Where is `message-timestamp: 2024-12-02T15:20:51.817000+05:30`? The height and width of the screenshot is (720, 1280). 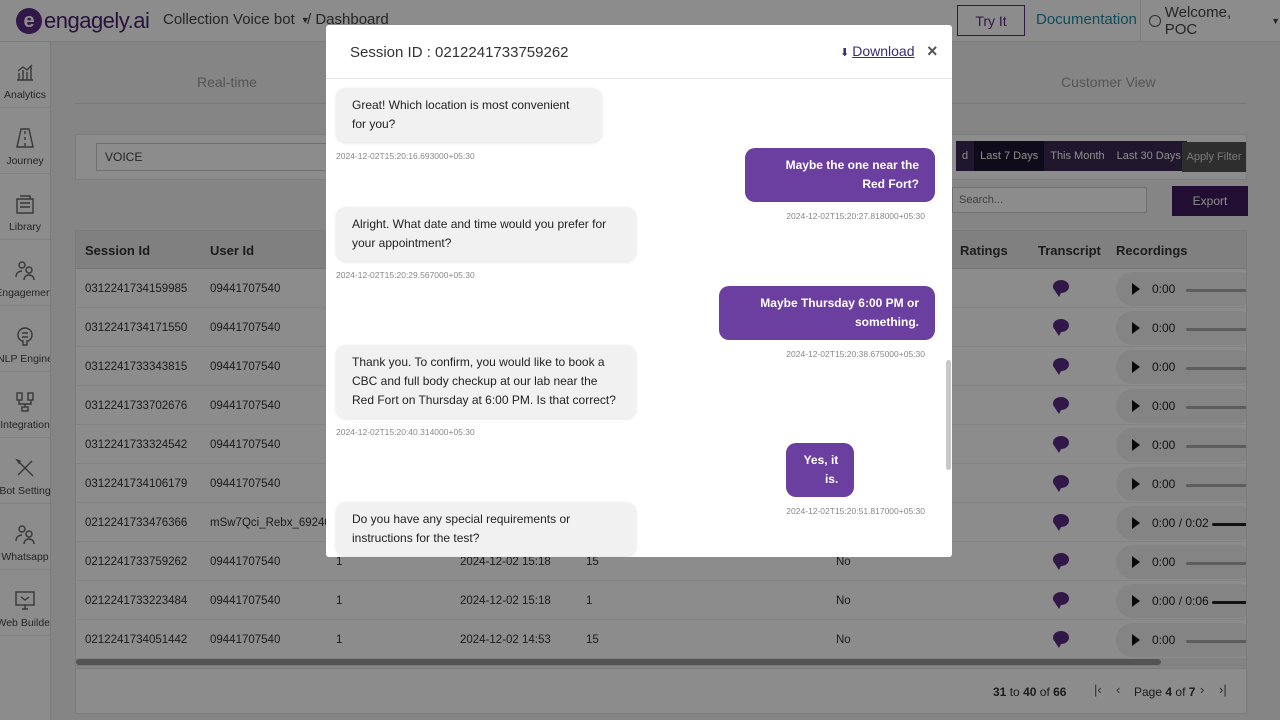 message-timestamp: 2024-12-02T15:20:51.817000+05:30 is located at coordinates (855, 511).